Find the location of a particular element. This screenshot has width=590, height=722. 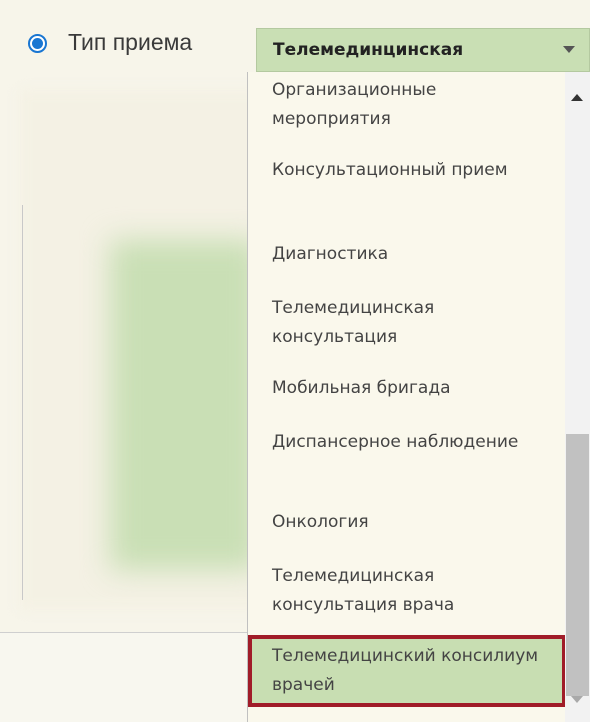

appointment-type-label: Тип приема is located at coordinates (130, 42).